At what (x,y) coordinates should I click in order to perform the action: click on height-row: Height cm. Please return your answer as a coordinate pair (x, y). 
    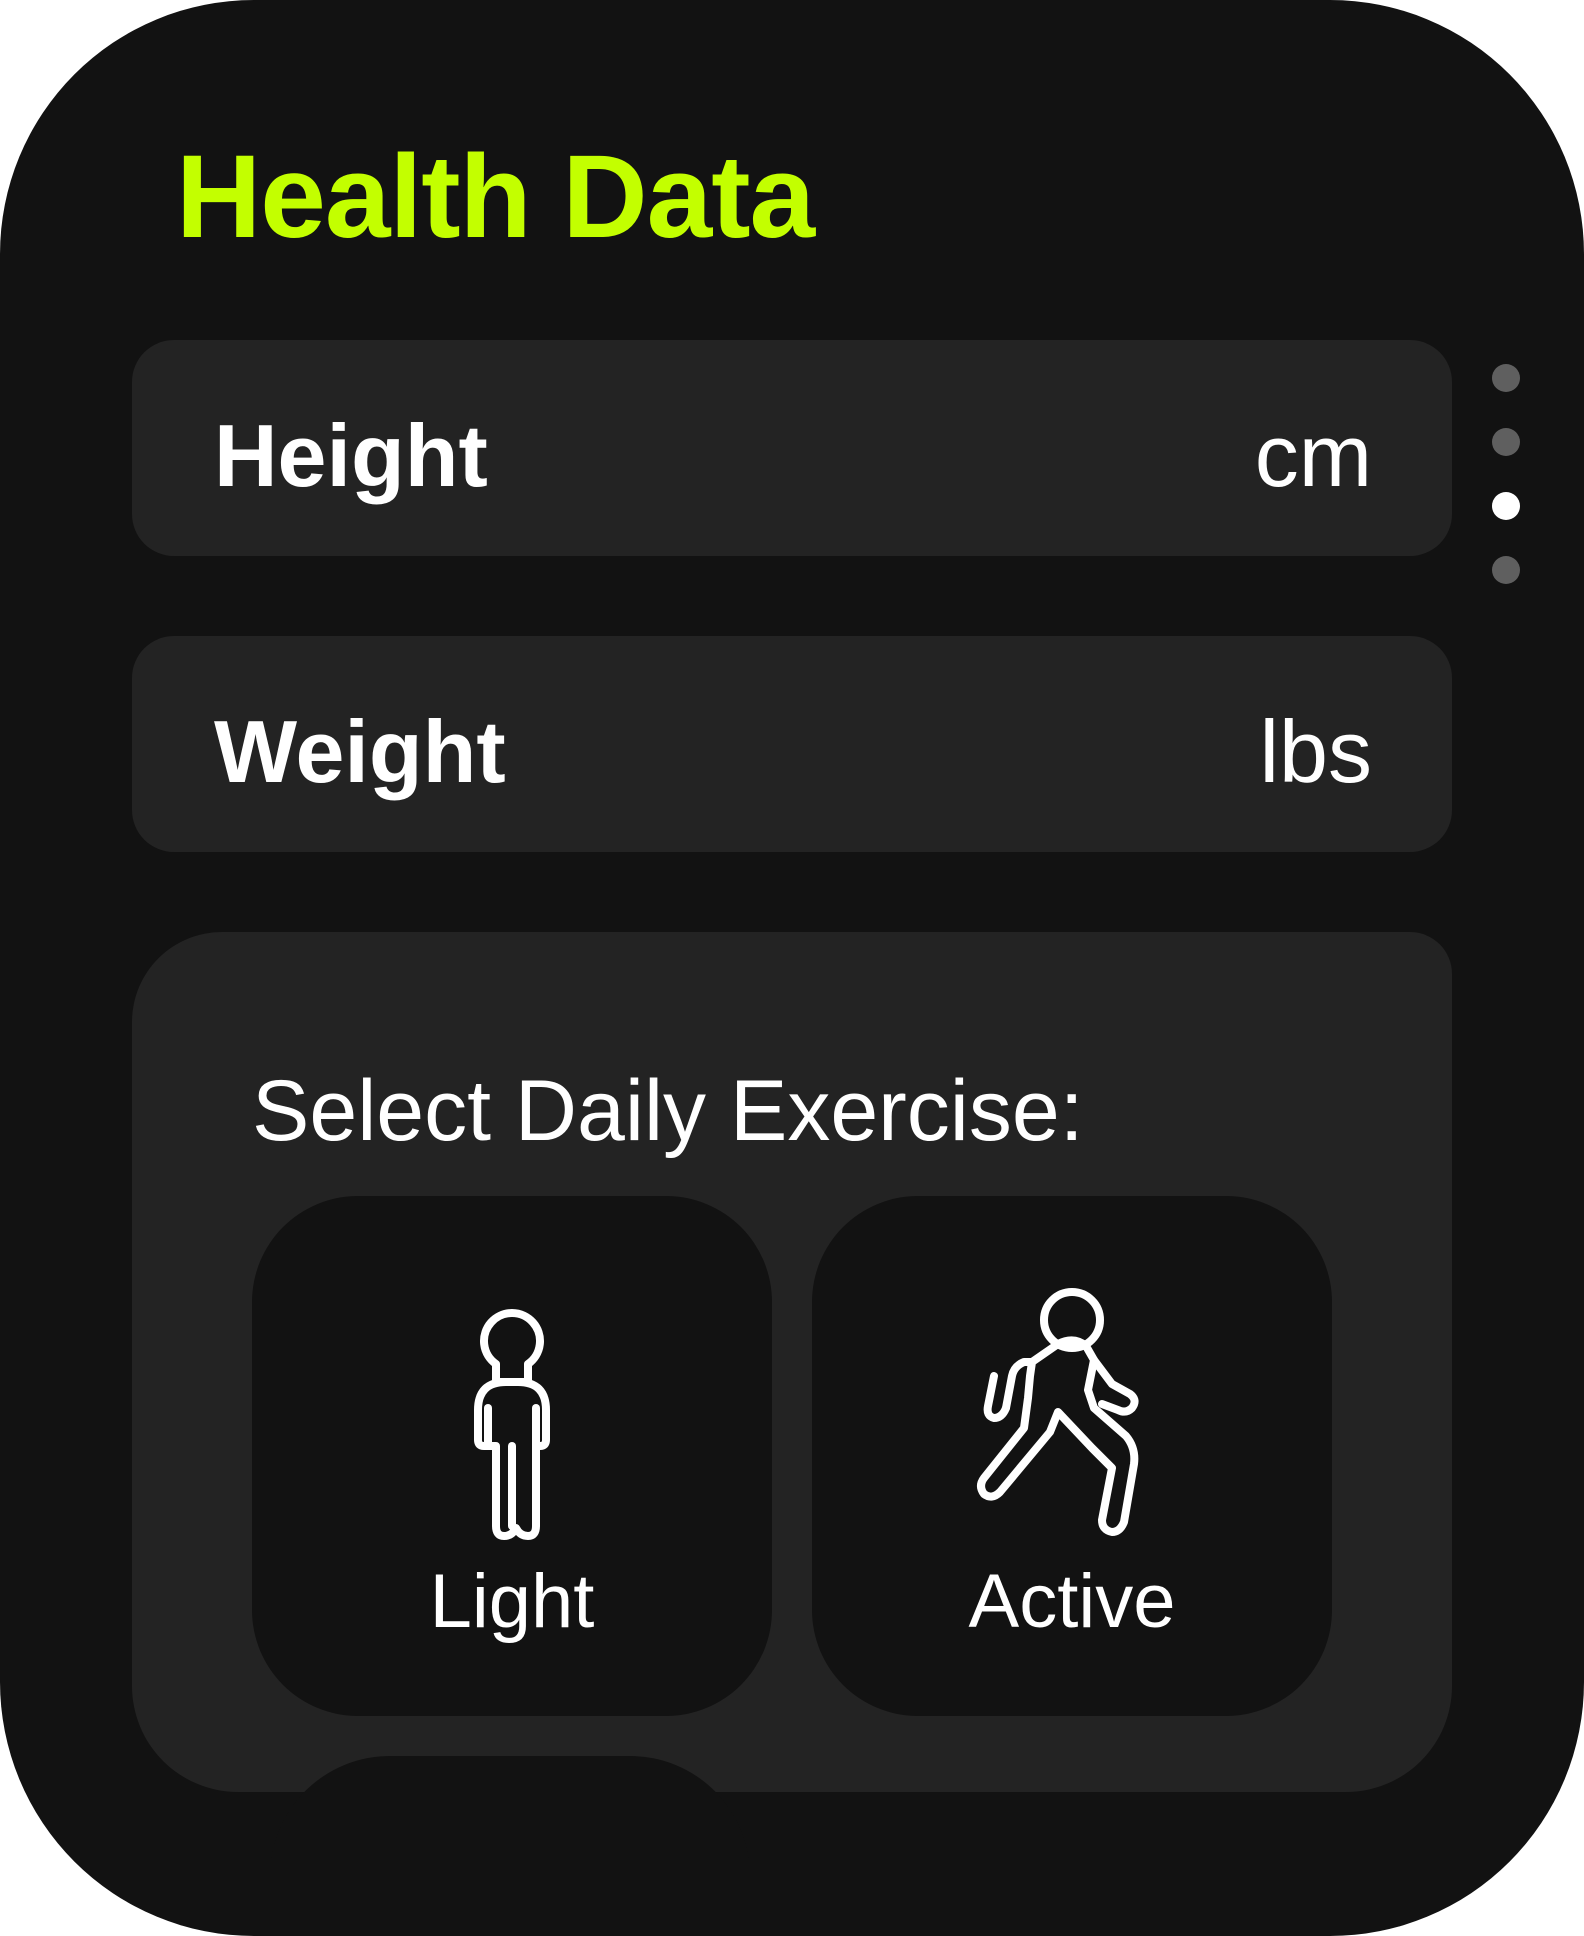
    Looking at the image, I should click on (792, 448).